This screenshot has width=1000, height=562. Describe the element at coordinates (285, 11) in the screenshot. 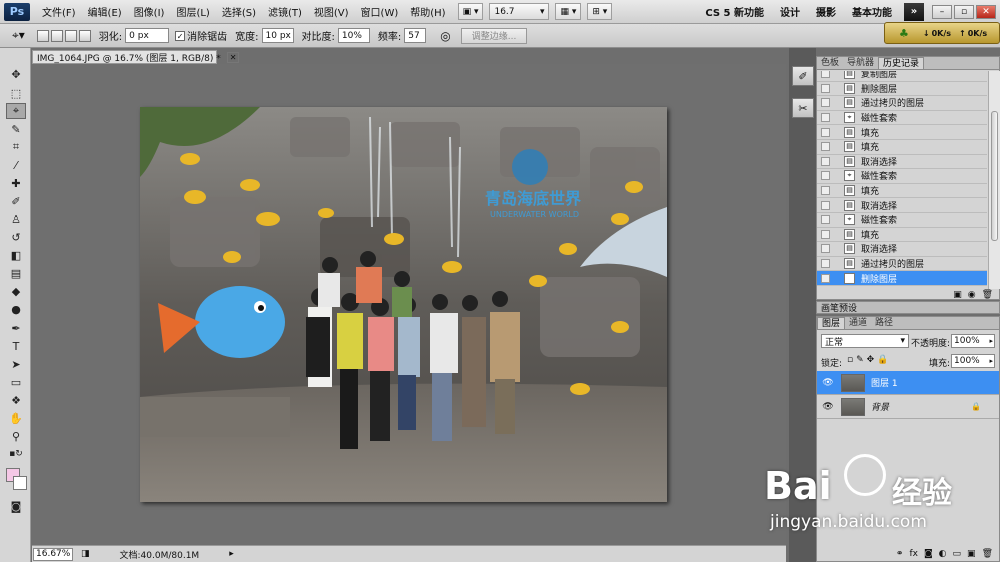

I see `menu-filter: 滤镜(T)` at that location.